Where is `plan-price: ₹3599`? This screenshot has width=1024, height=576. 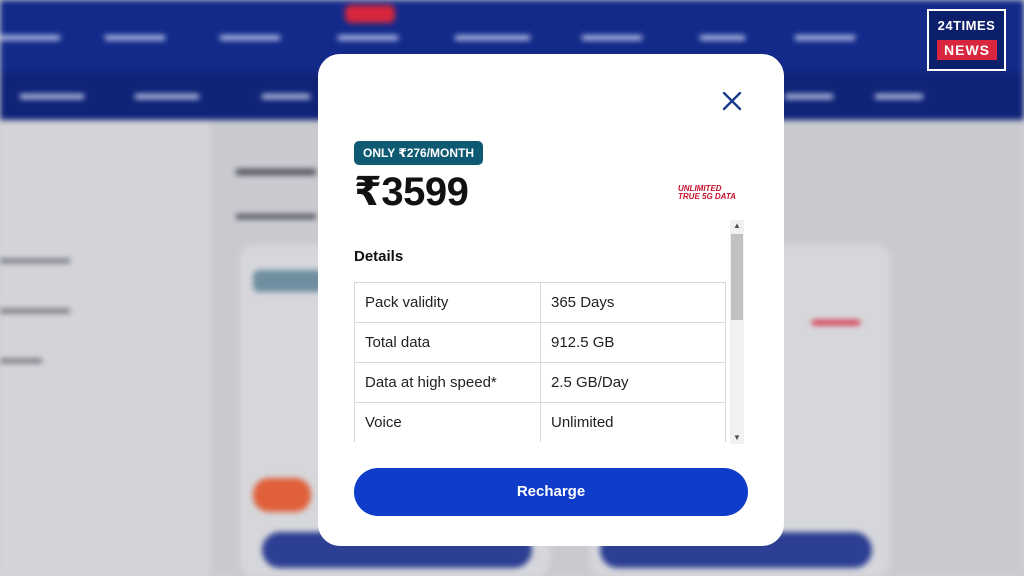 plan-price: ₹3599 is located at coordinates (411, 192).